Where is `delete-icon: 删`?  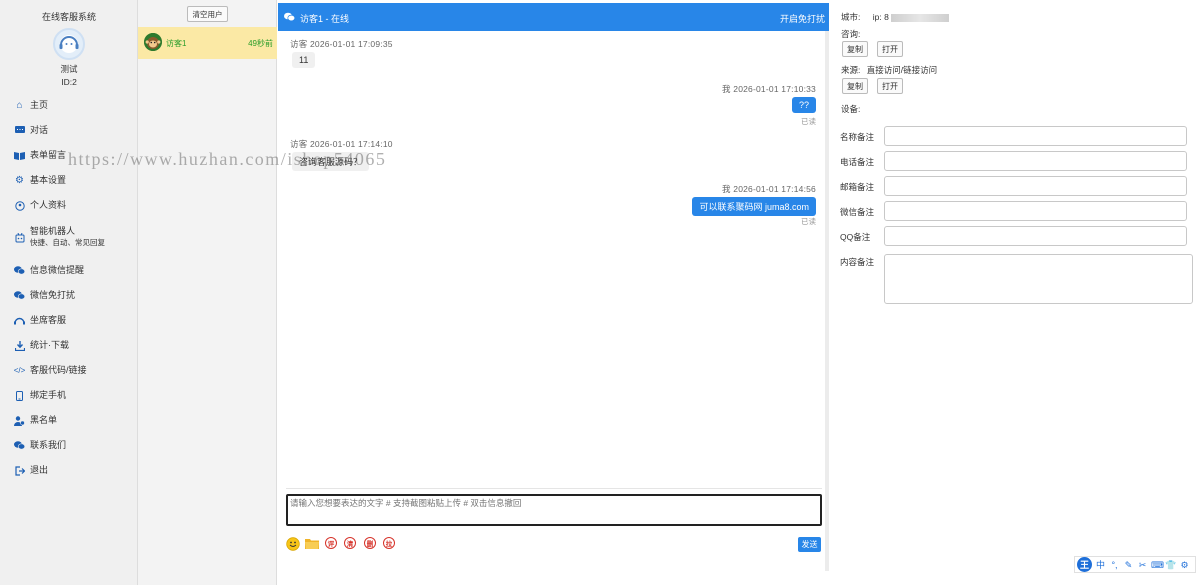 delete-icon: 删 is located at coordinates (370, 543).